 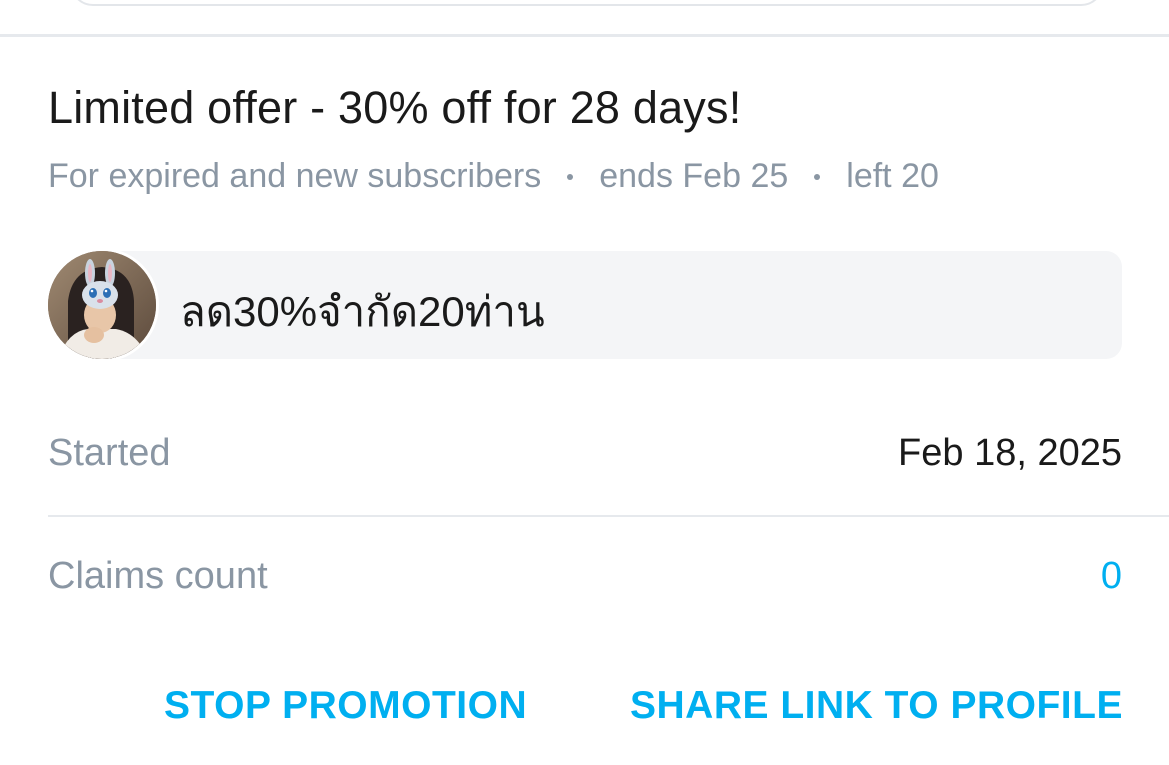 I want to click on started-row: Started Feb 18, 2025, so click(x=585, y=453).